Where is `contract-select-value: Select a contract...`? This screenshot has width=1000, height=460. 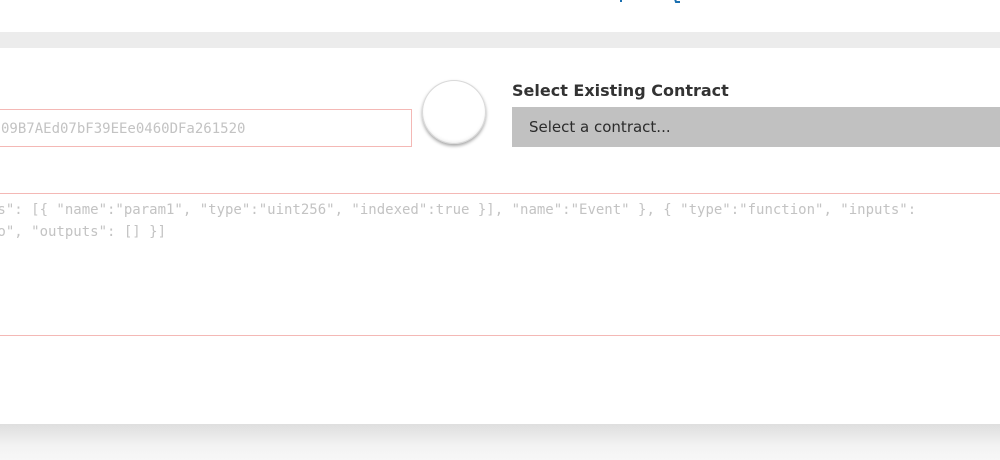
contract-select-value: Select a contract... is located at coordinates (600, 127).